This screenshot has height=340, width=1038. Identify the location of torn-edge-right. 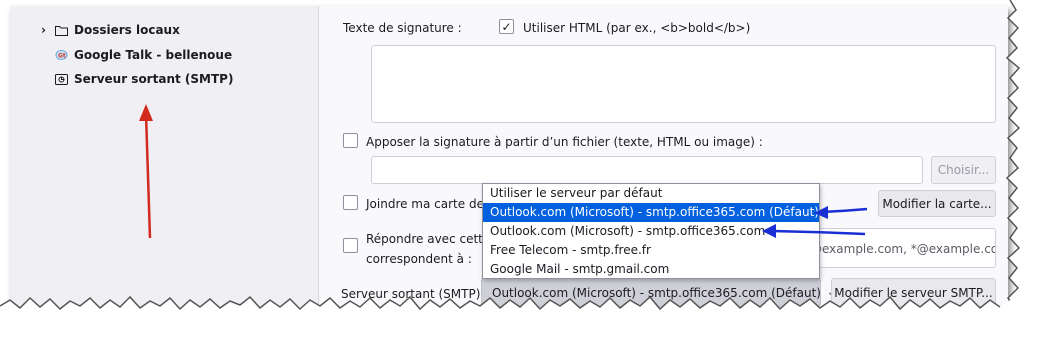
(1021, 159).